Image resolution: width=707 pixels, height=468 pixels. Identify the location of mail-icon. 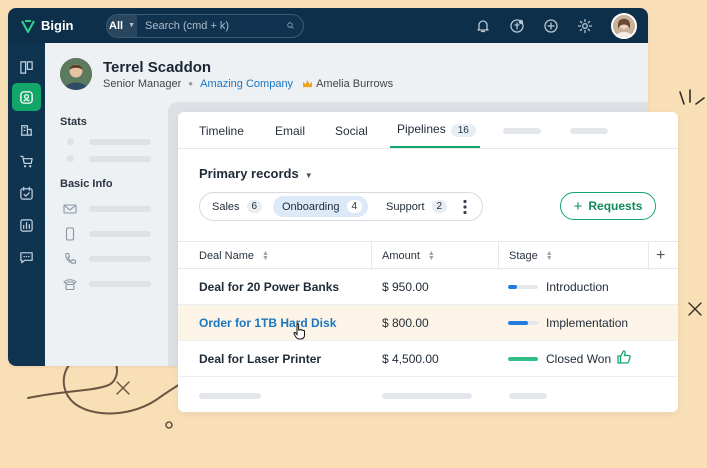
(70, 209).